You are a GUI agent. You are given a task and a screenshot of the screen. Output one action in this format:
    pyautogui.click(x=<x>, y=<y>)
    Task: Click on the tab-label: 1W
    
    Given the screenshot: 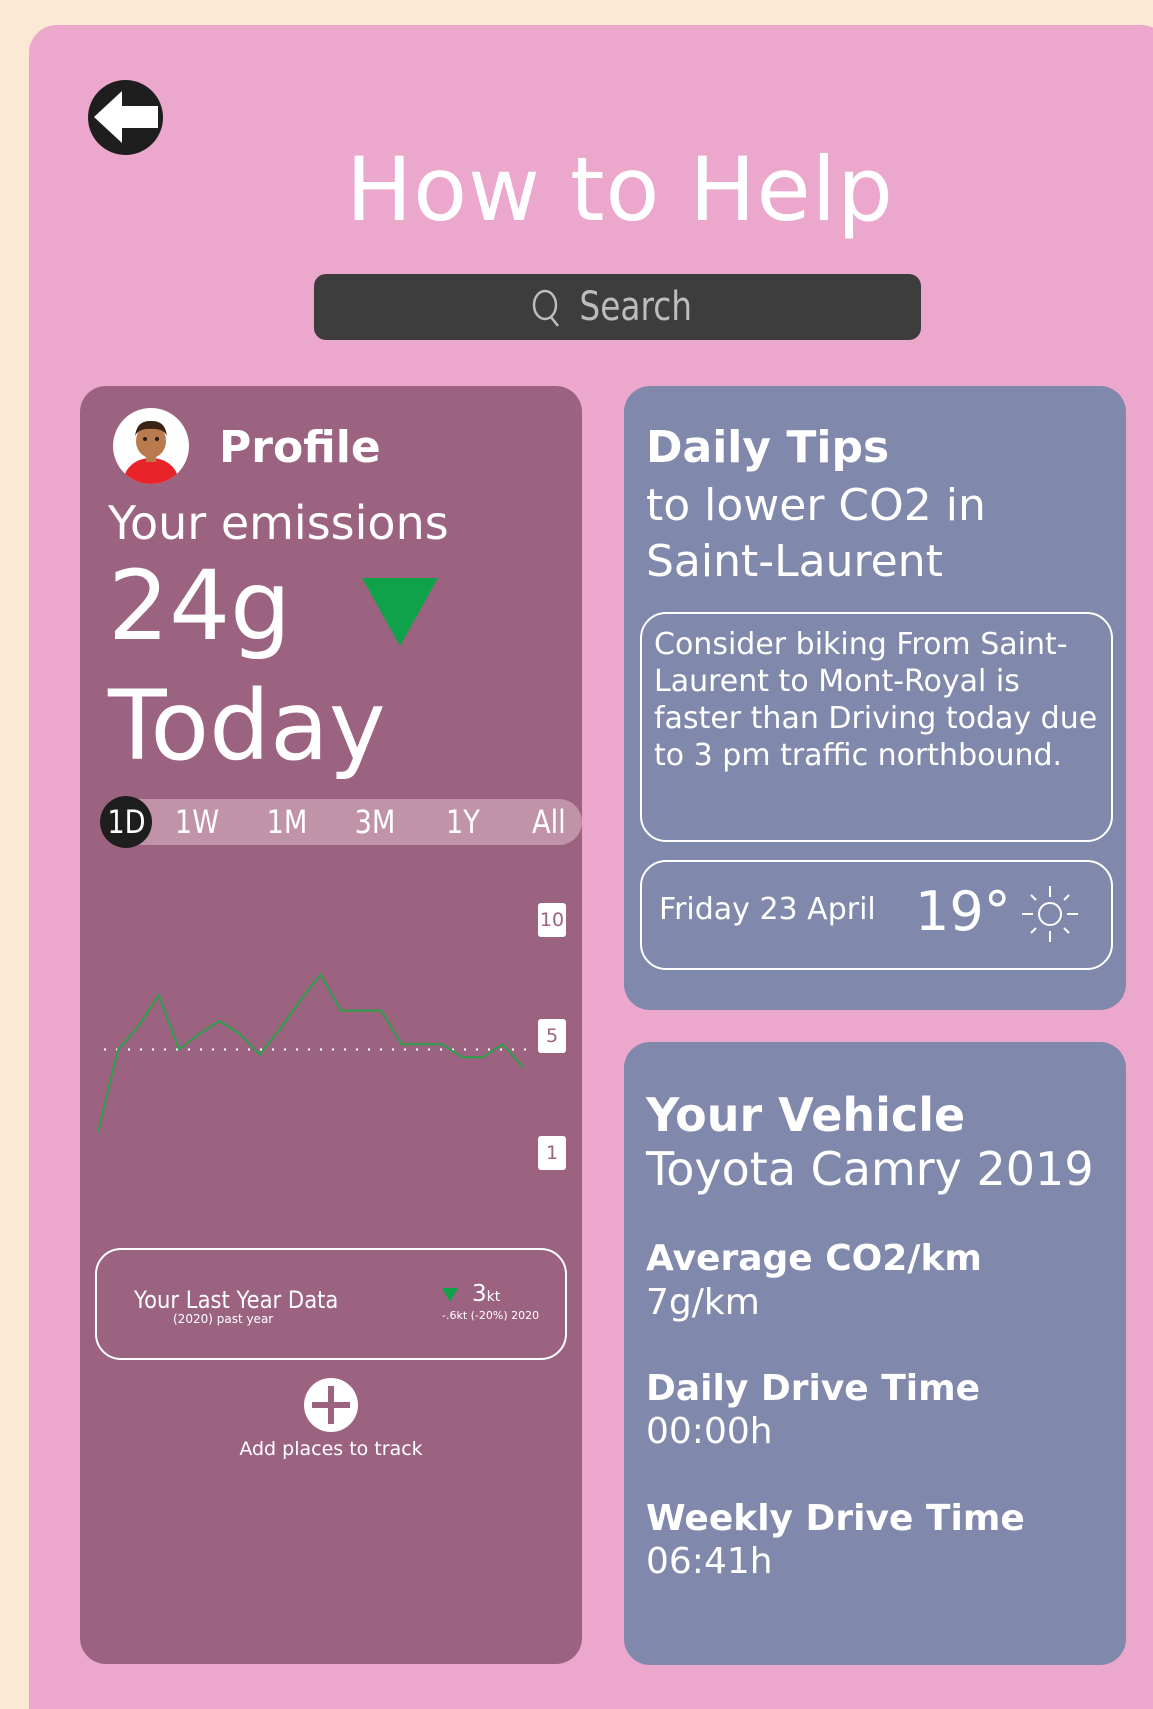 What is the action you would take?
    pyautogui.click(x=197, y=822)
    